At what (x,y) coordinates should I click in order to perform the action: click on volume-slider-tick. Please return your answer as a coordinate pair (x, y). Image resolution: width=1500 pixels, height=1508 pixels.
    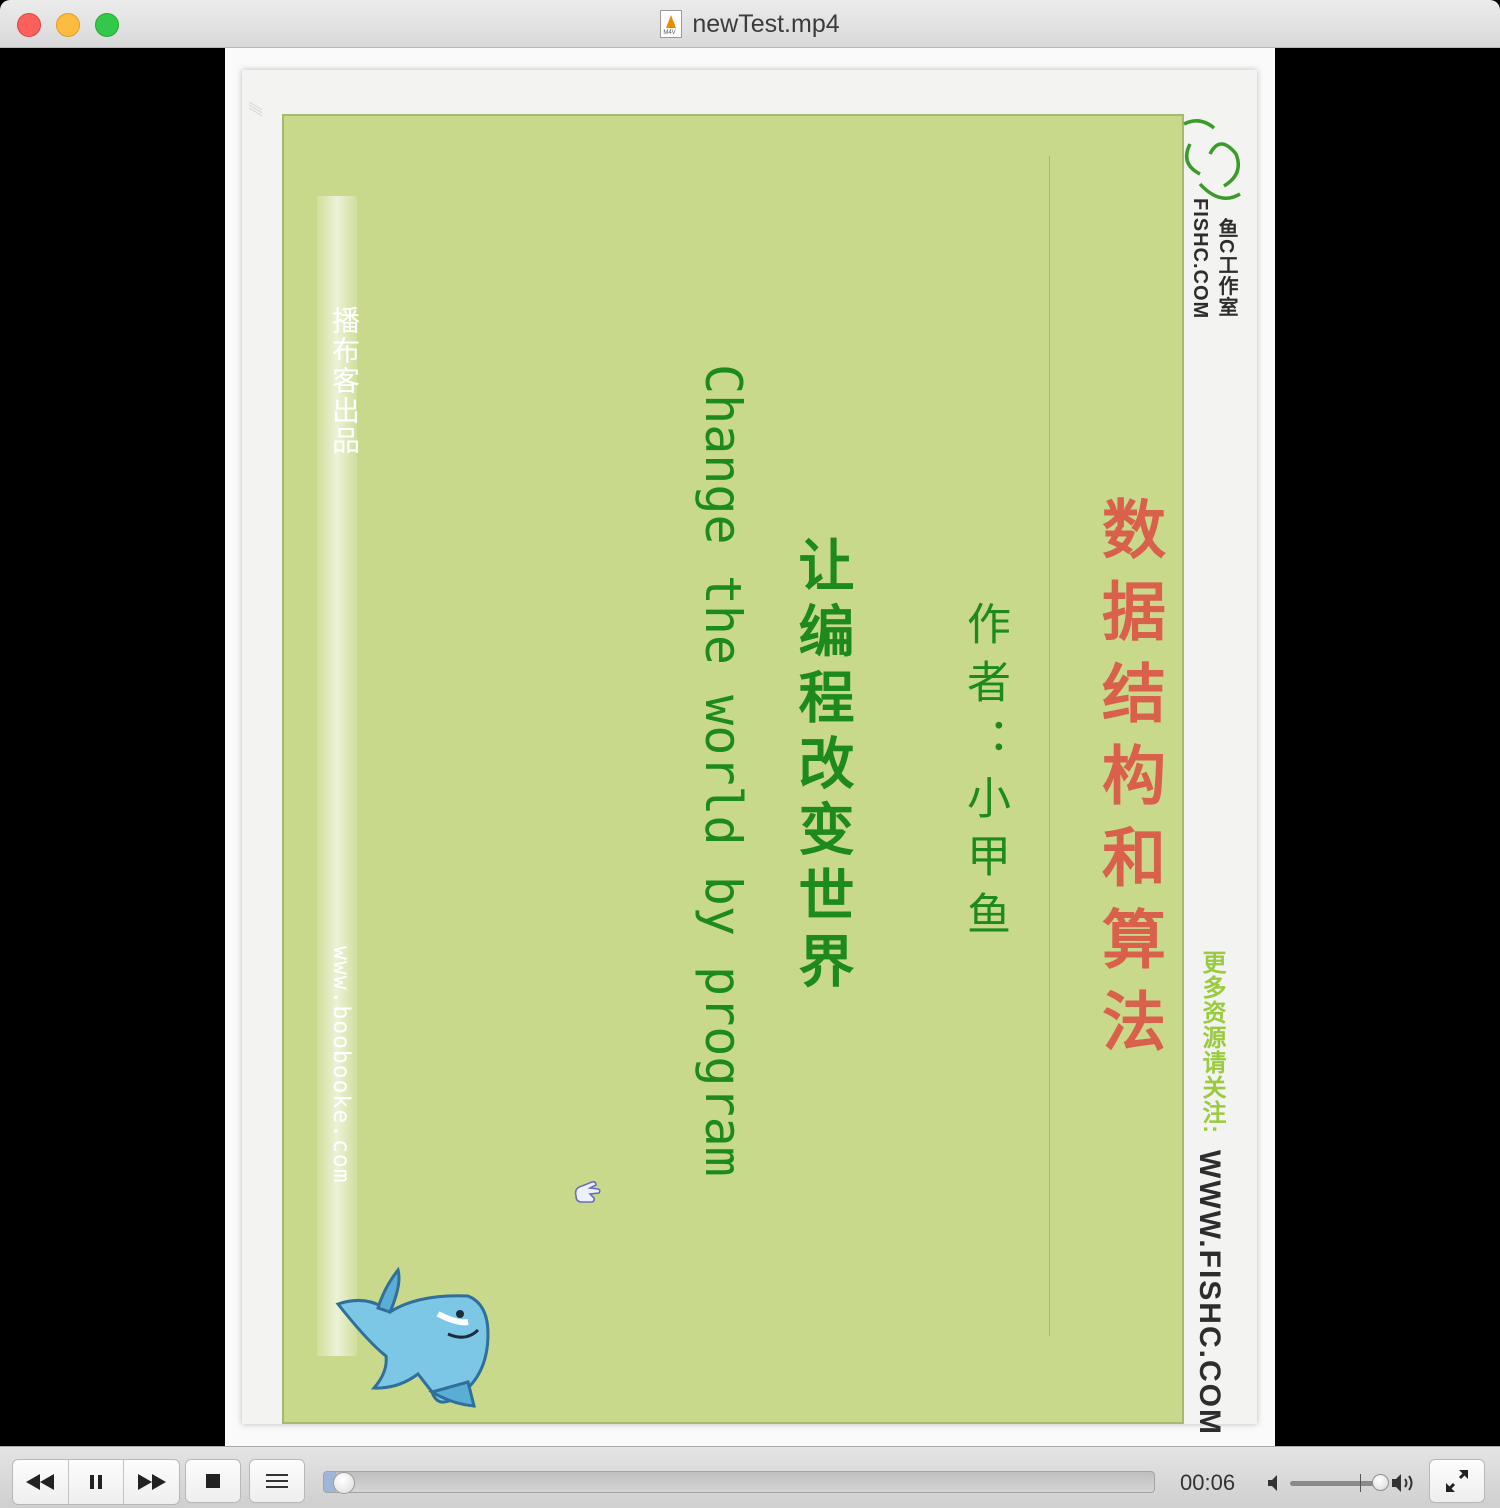
    Looking at the image, I should click on (1360, 1483).